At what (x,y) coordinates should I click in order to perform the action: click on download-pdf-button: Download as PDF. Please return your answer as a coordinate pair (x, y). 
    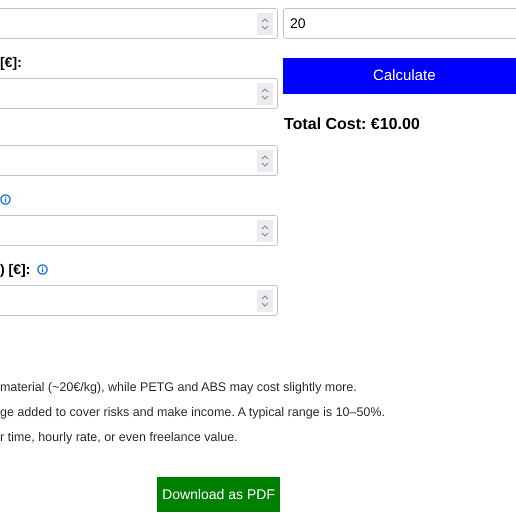
    Looking at the image, I should click on (218, 494).